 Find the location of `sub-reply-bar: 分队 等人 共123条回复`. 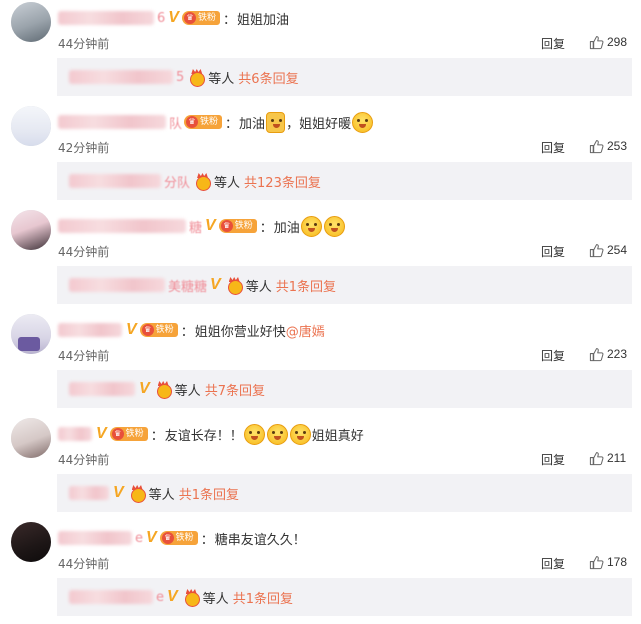

sub-reply-bar: 分队 等人 共123条回复 is located at coordinates (344, 181).